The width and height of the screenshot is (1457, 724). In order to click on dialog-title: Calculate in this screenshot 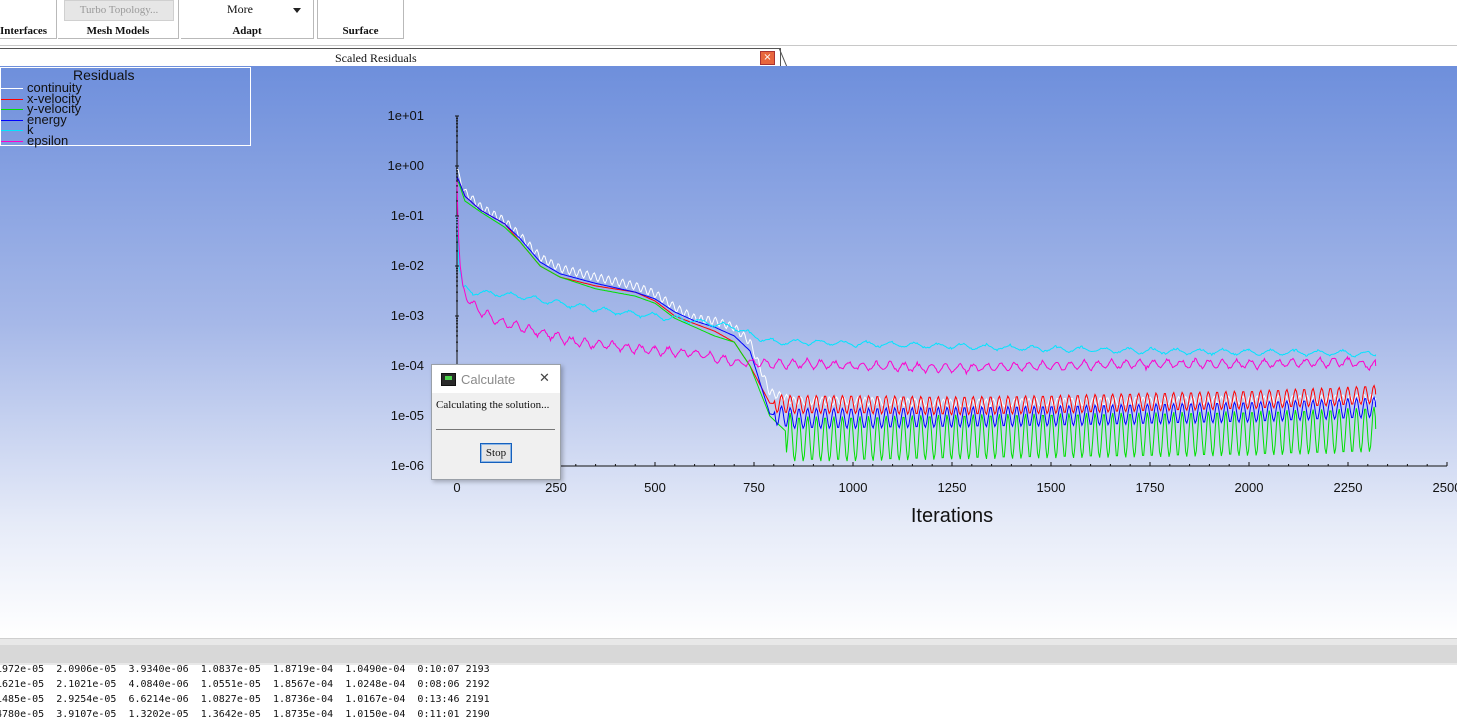, I will do `click(488, 379)`.